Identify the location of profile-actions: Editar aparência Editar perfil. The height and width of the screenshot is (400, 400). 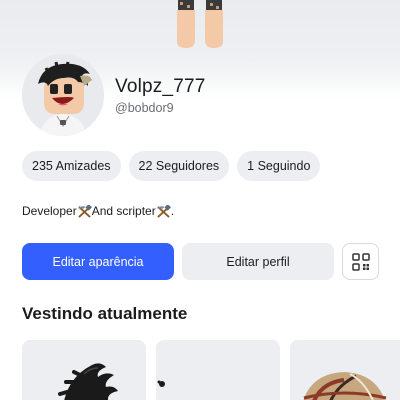
(200, 261).